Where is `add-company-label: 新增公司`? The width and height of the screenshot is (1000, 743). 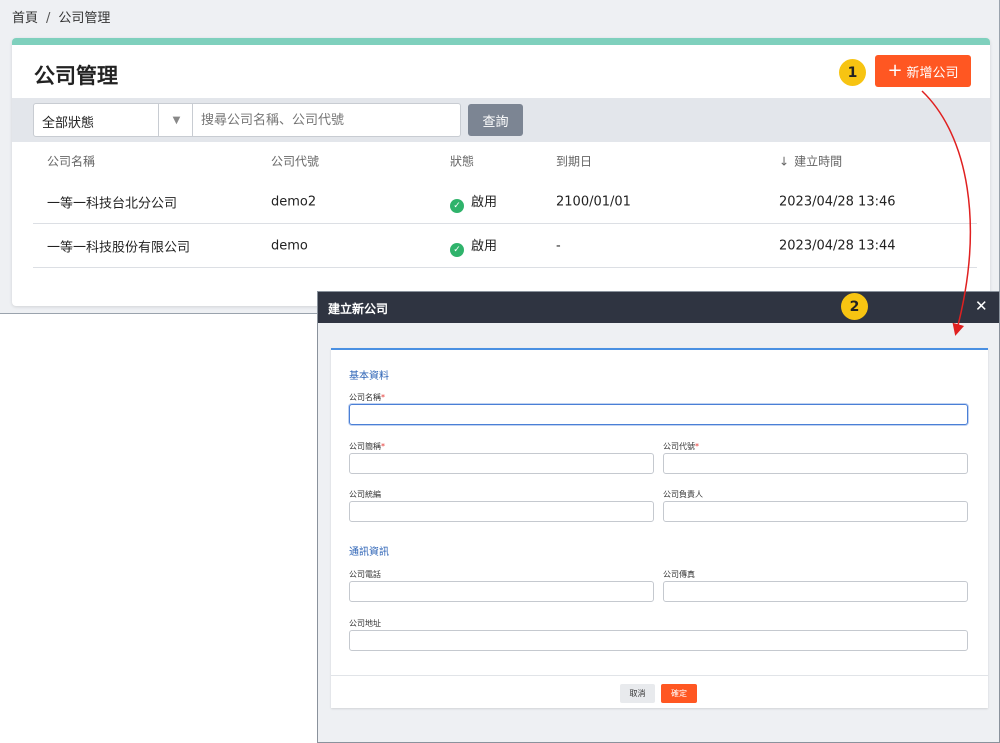 add-company-label: 新增公司 is located at coordinates (932, 73).